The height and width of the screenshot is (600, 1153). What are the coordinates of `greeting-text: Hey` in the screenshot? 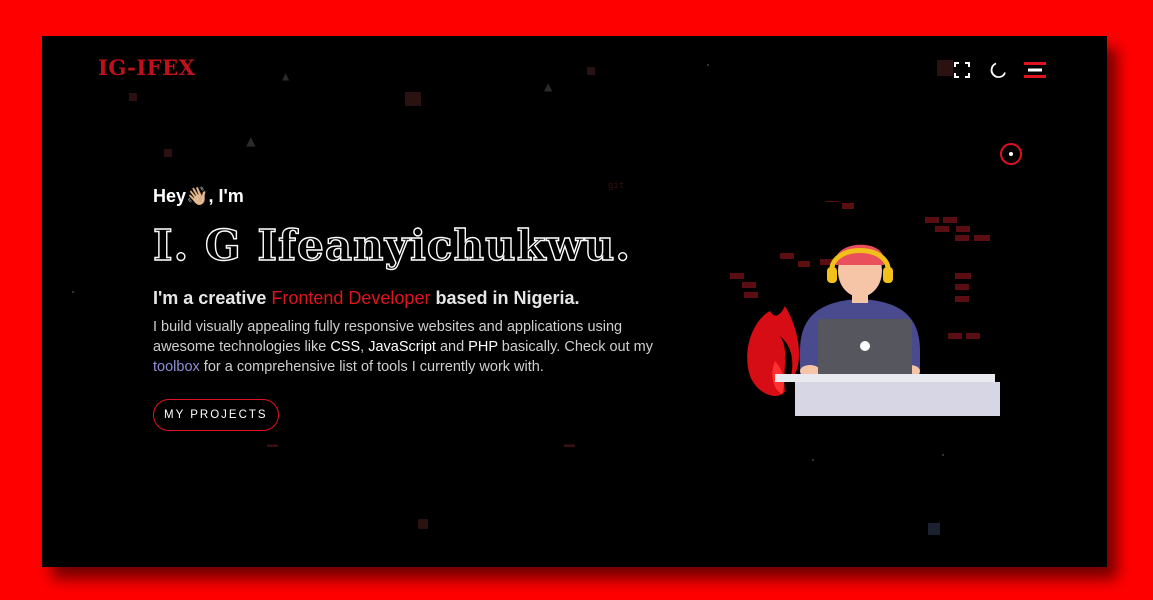 It's located at (170, 196).